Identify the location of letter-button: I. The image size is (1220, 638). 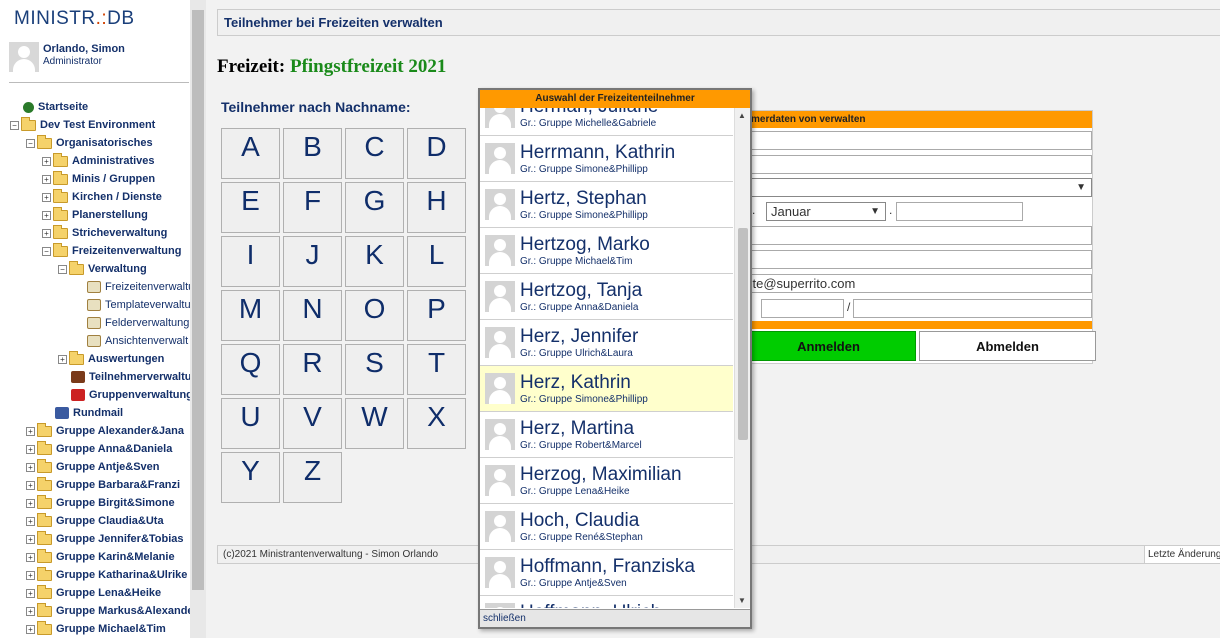
(250, 261).